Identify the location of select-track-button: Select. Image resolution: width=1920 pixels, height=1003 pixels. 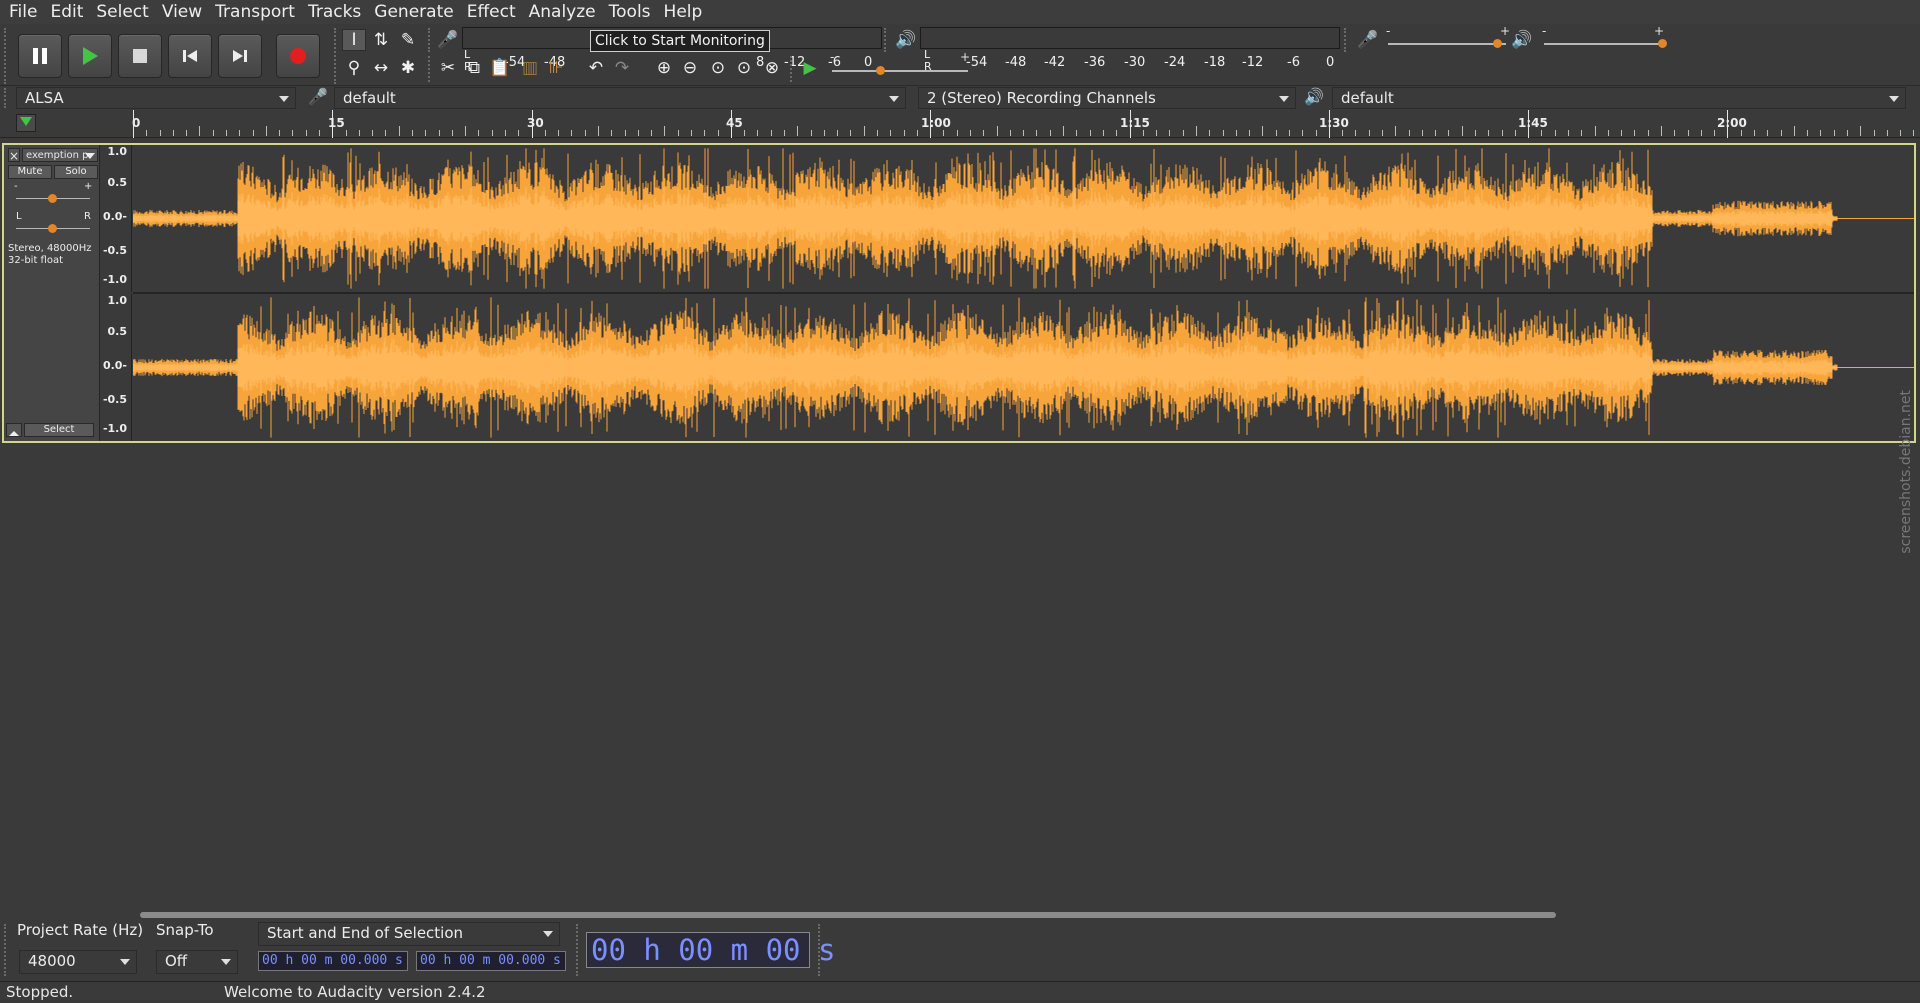
(59, 430).